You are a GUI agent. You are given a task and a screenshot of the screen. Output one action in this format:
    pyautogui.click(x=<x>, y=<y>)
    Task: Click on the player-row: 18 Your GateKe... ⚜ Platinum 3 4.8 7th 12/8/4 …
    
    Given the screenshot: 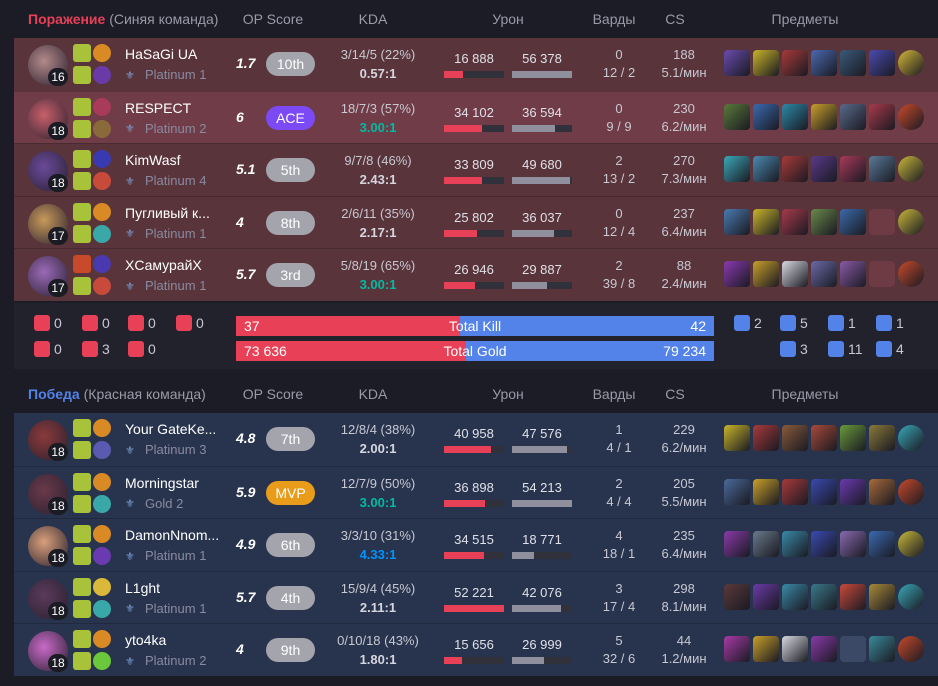 What is the action you would take?
    pyautogui.click(x=476, y=439)
    